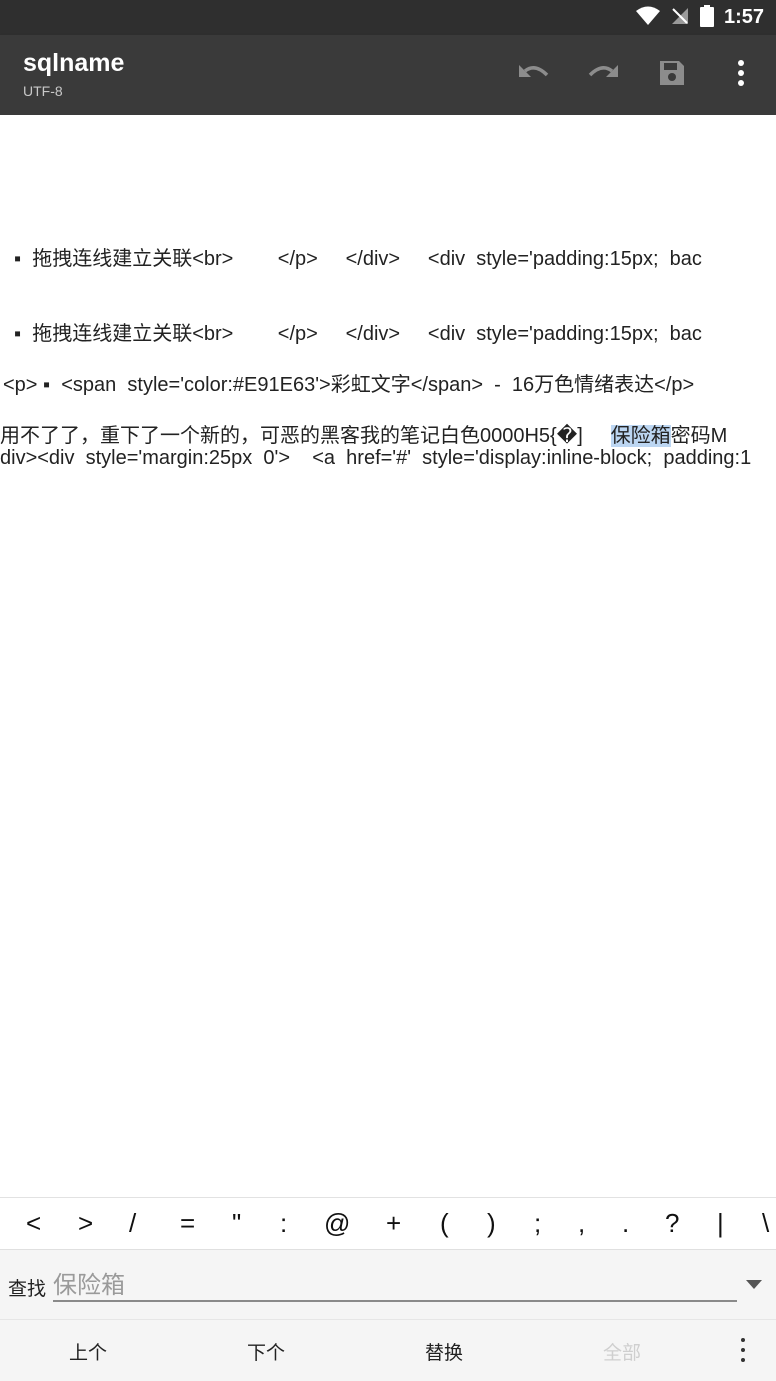  Describe the element at coordinates (74, 63) in the screenshot. I see `file-title: sqlname` at that location.